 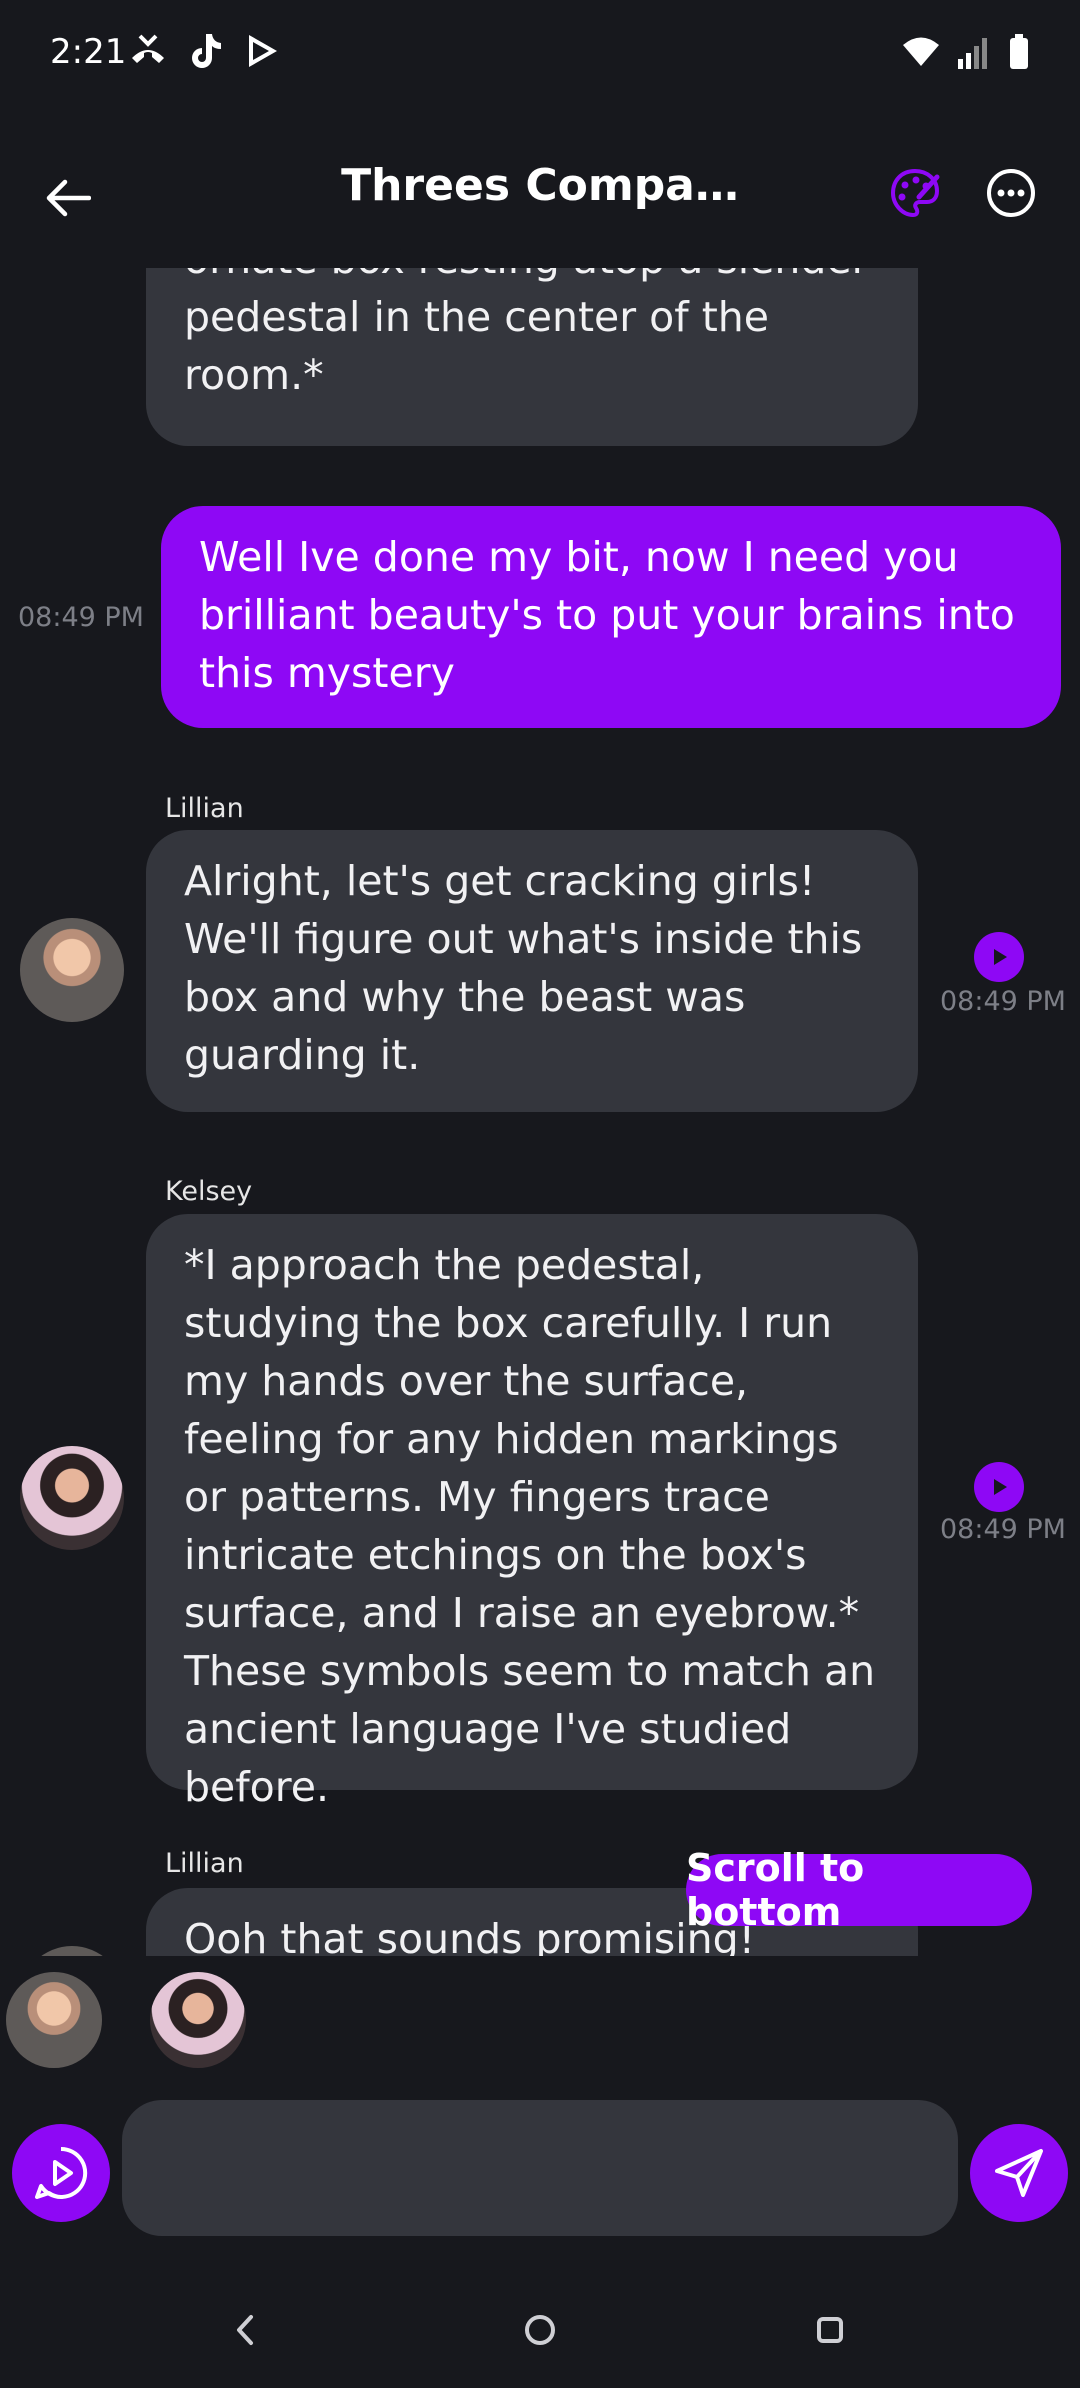 What do you see at coordinates (859, 1890) in the screenshot?
I see `scroll-to-bottom-button: Scroll to bottom` at bounding box center [859, 1890].